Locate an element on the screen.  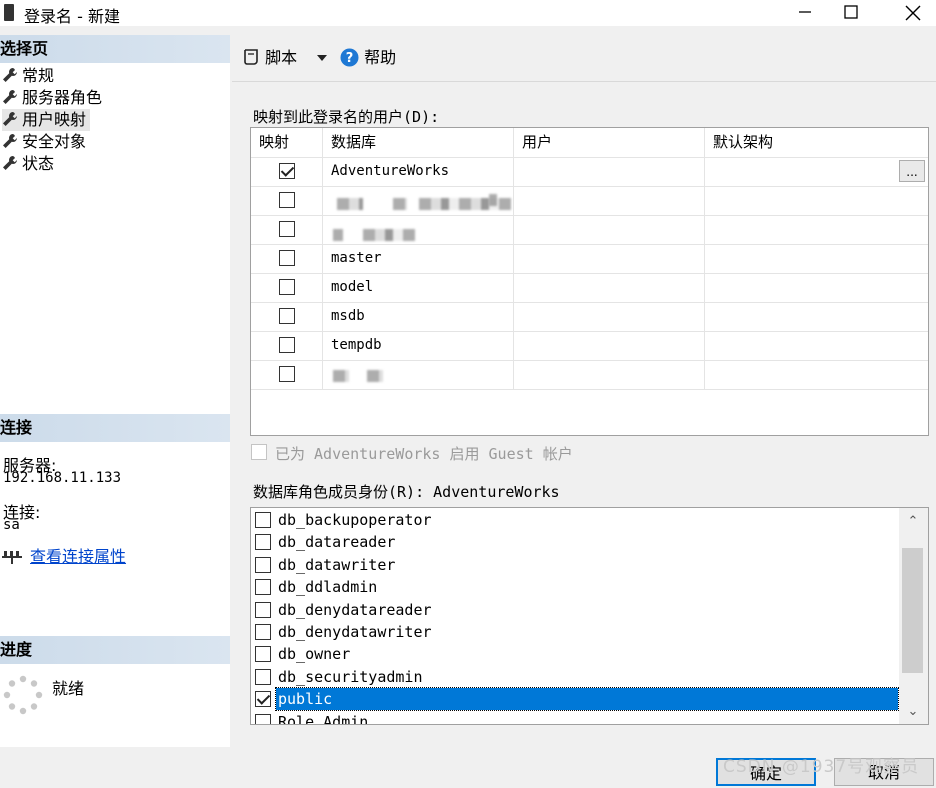
nav-item-securables: 安全对象 is located at coordinates (44, 142).